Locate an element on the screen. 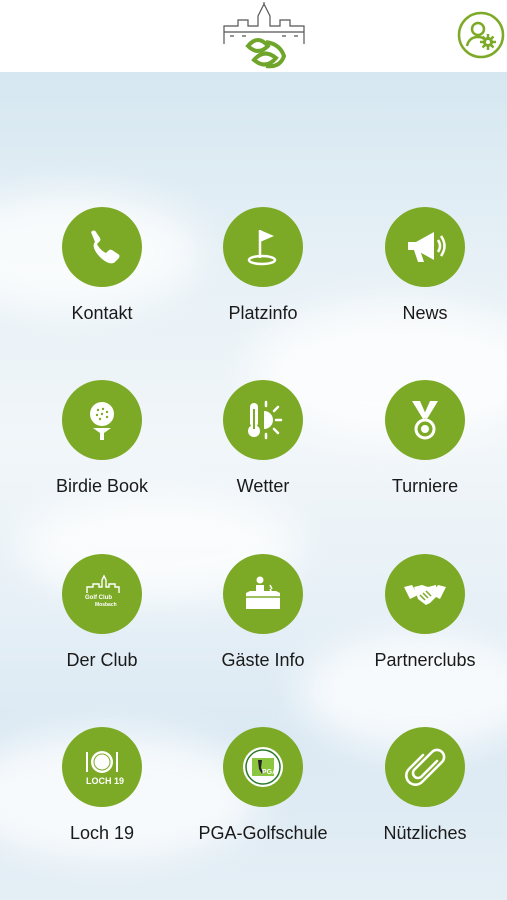  menu-item-partnerclubs: Partnerclubs is located at coordinates (425, 624).